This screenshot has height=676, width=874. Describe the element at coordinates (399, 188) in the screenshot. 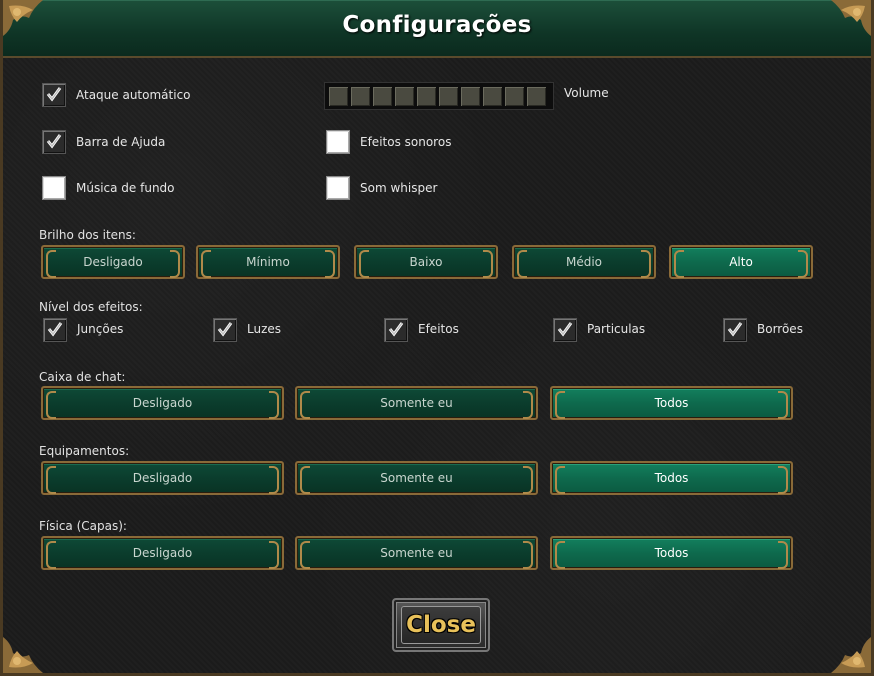

I see `whisper-sound-label: Som whisper` at that location.